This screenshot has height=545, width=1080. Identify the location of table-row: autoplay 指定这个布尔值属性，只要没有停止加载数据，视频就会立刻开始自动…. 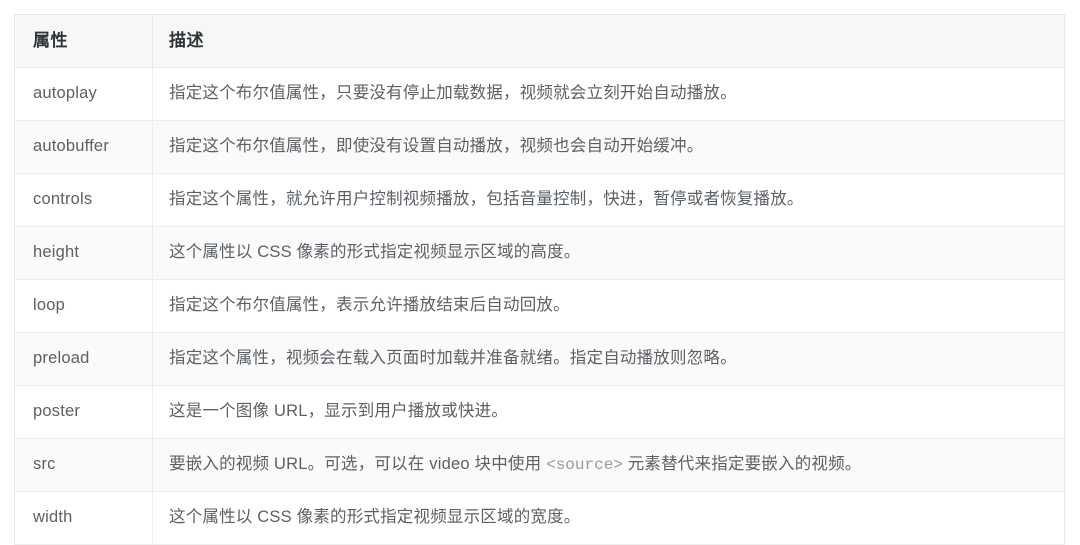
(539, 94).